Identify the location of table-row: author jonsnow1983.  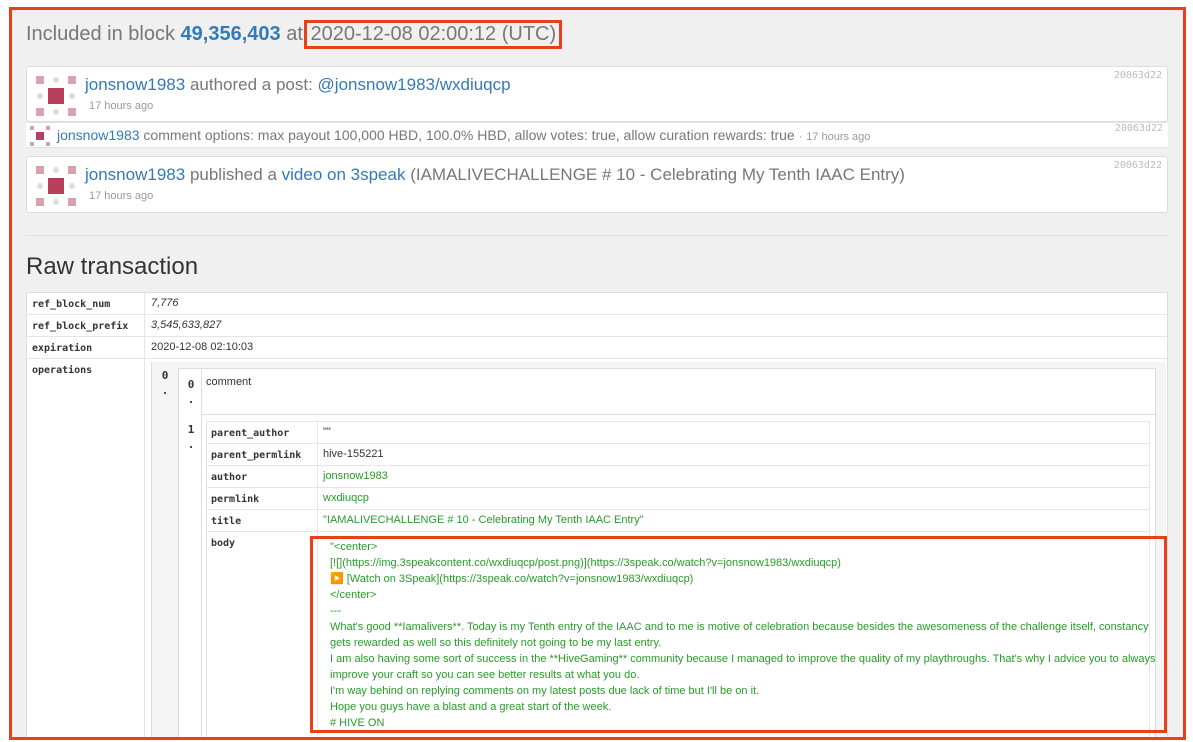
(678, 477).